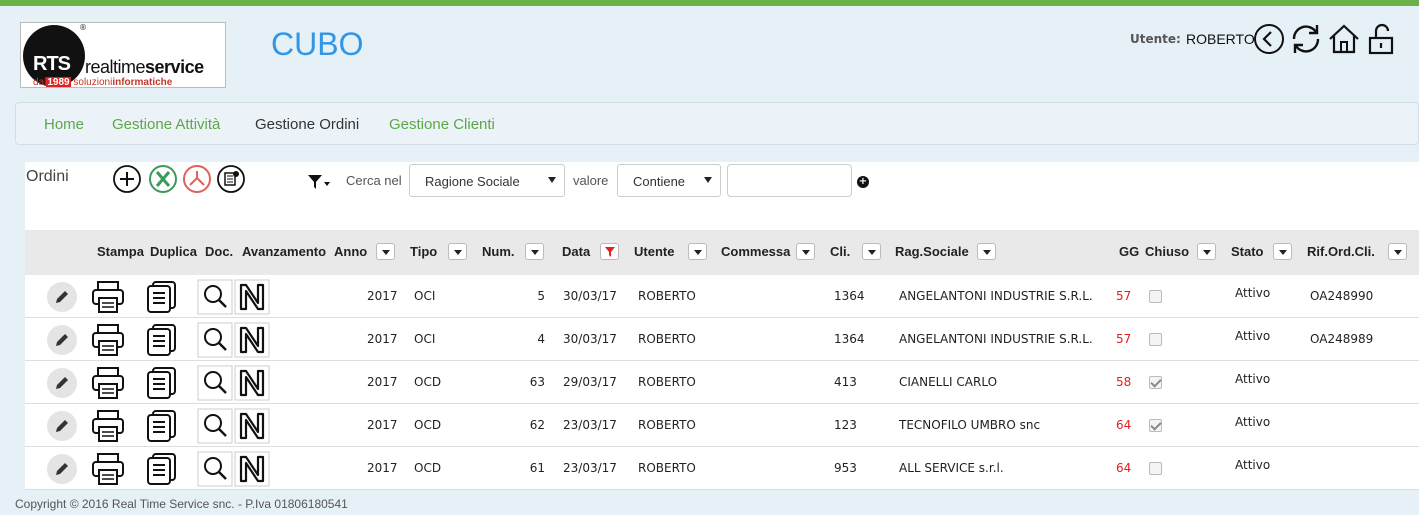 The width and height of the screenshot is (1419, 515). Describe the element at coordinates (457, 251) in the screenshot. I see `tipo-filter-dropdown` at that location.